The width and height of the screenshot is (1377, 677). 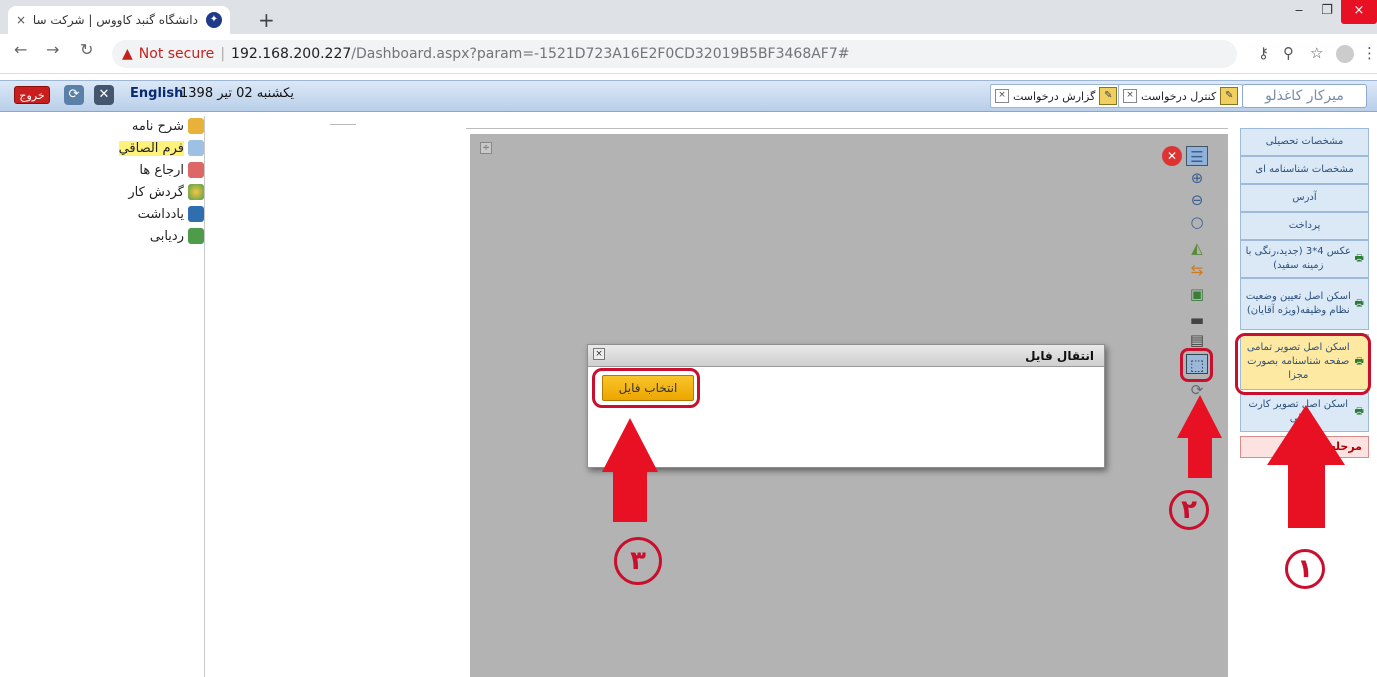 I want to click on step-badge-3: ۳, so click(x=638, y=561).